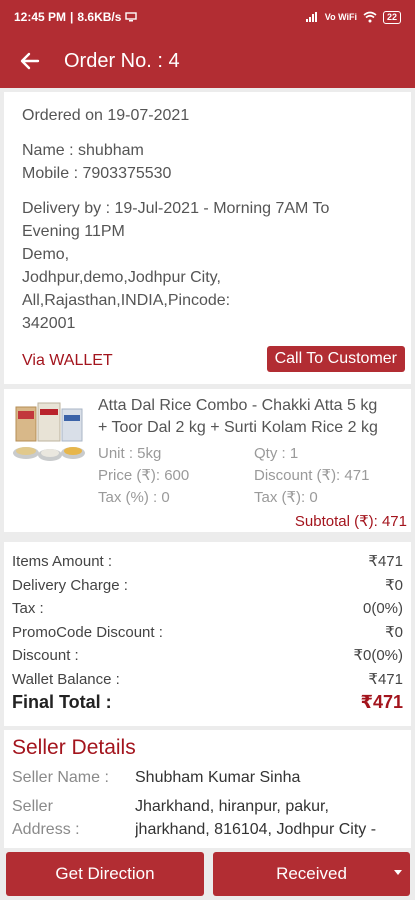  I want to click on product-tax-amount: Tax (₹): 0, so click(286, 497).